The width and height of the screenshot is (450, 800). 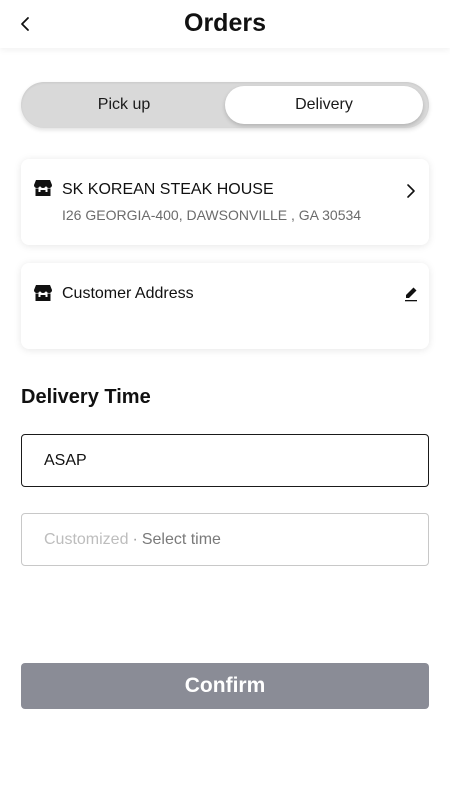 I want to click on order-mode-toggle: Pick up Delivery, so click(x=225, y=105).